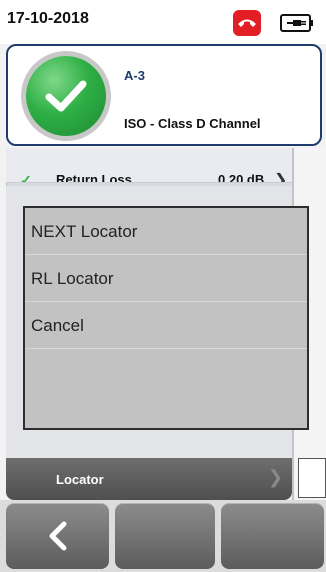  I want to click on back-button, so click(57, 536).